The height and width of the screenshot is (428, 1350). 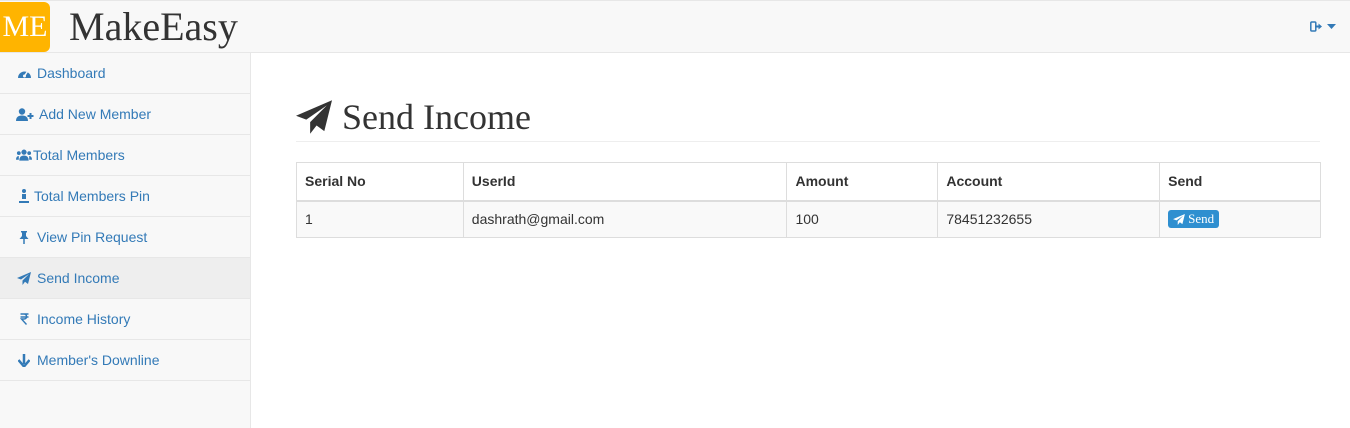 I want to click on user-menu-toggle, so click(x=1323, y=26).